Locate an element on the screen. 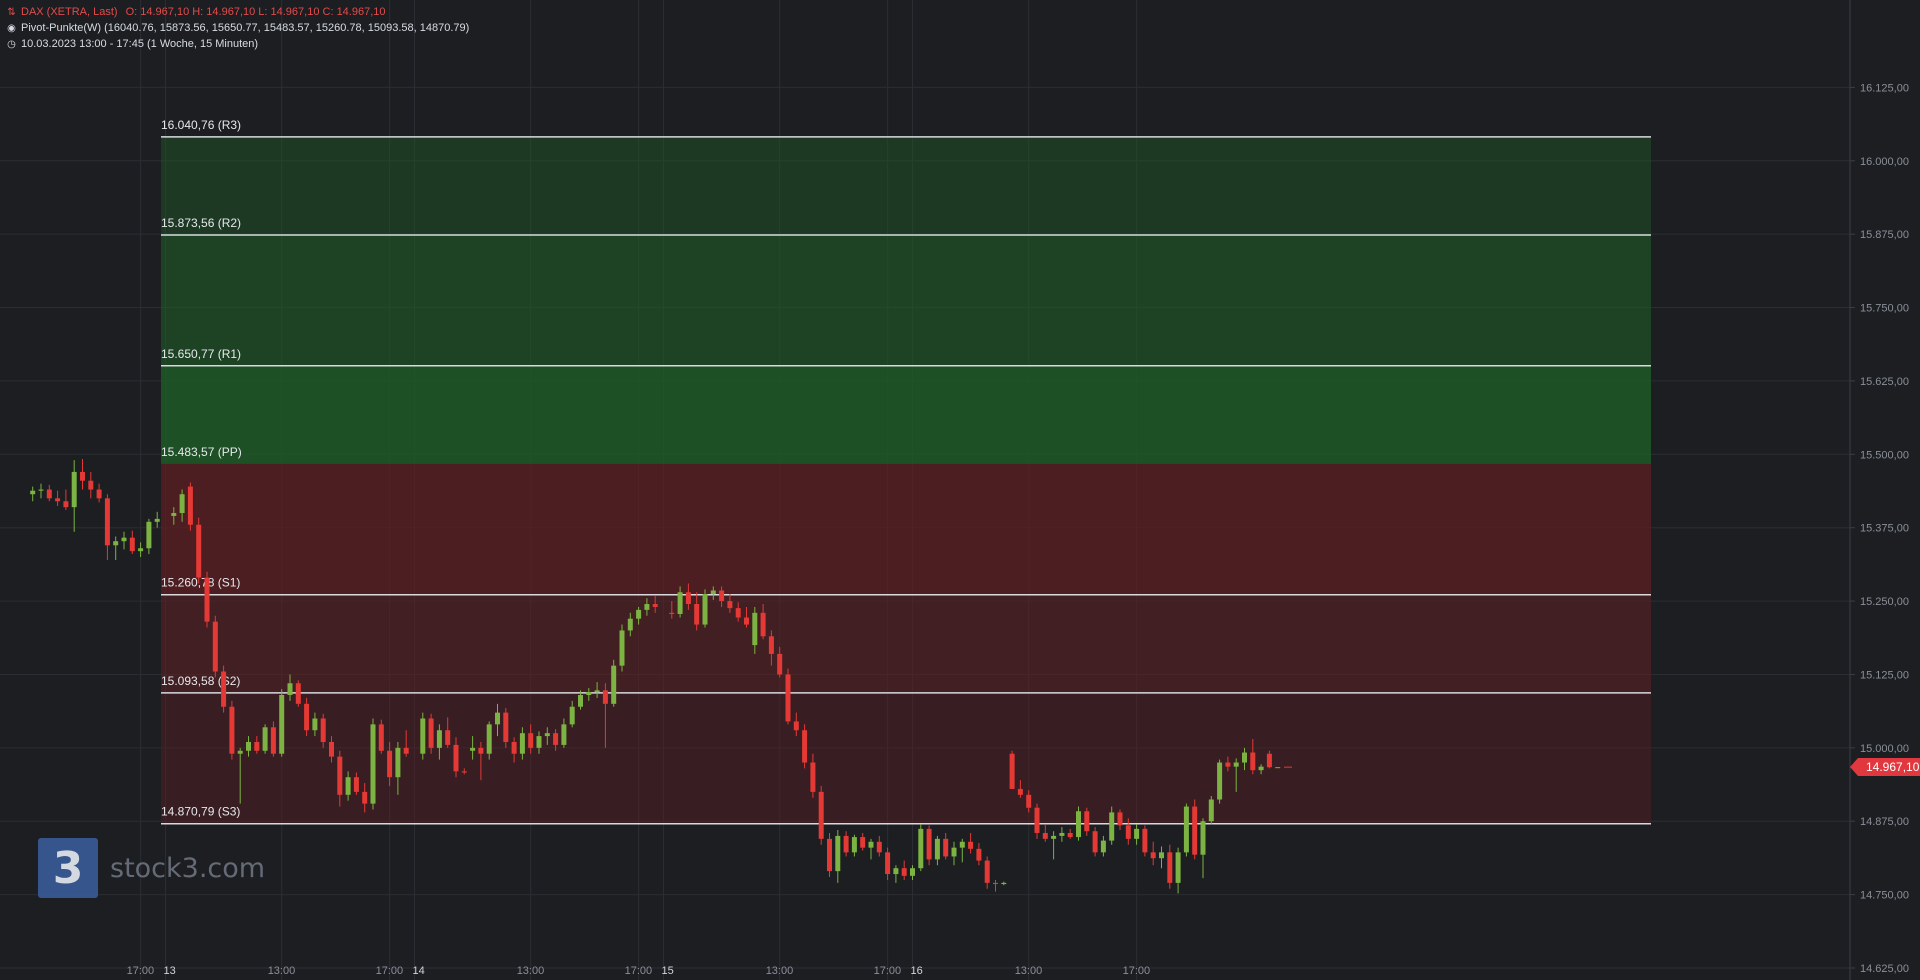 This screenshot has height=980, width=1920. y-tick-label: 15.875,00 is located at coordinates (1884, 235).